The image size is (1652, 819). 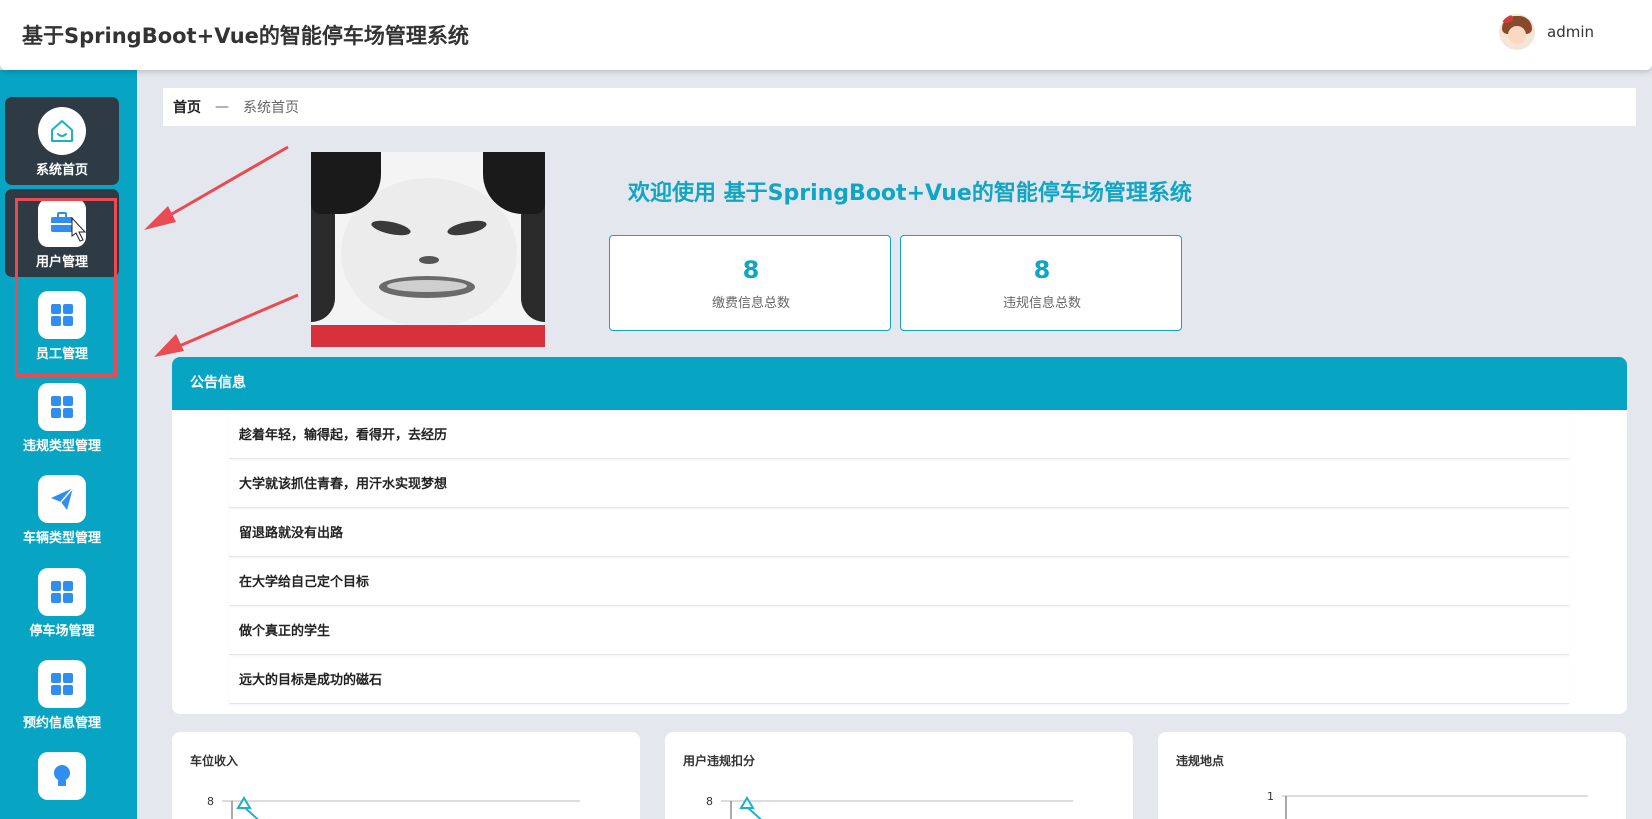 What do you see at coordinates (66, 287) in the screenshot?
I see `annotation-highlight-box` at bounding box center [66, 287].